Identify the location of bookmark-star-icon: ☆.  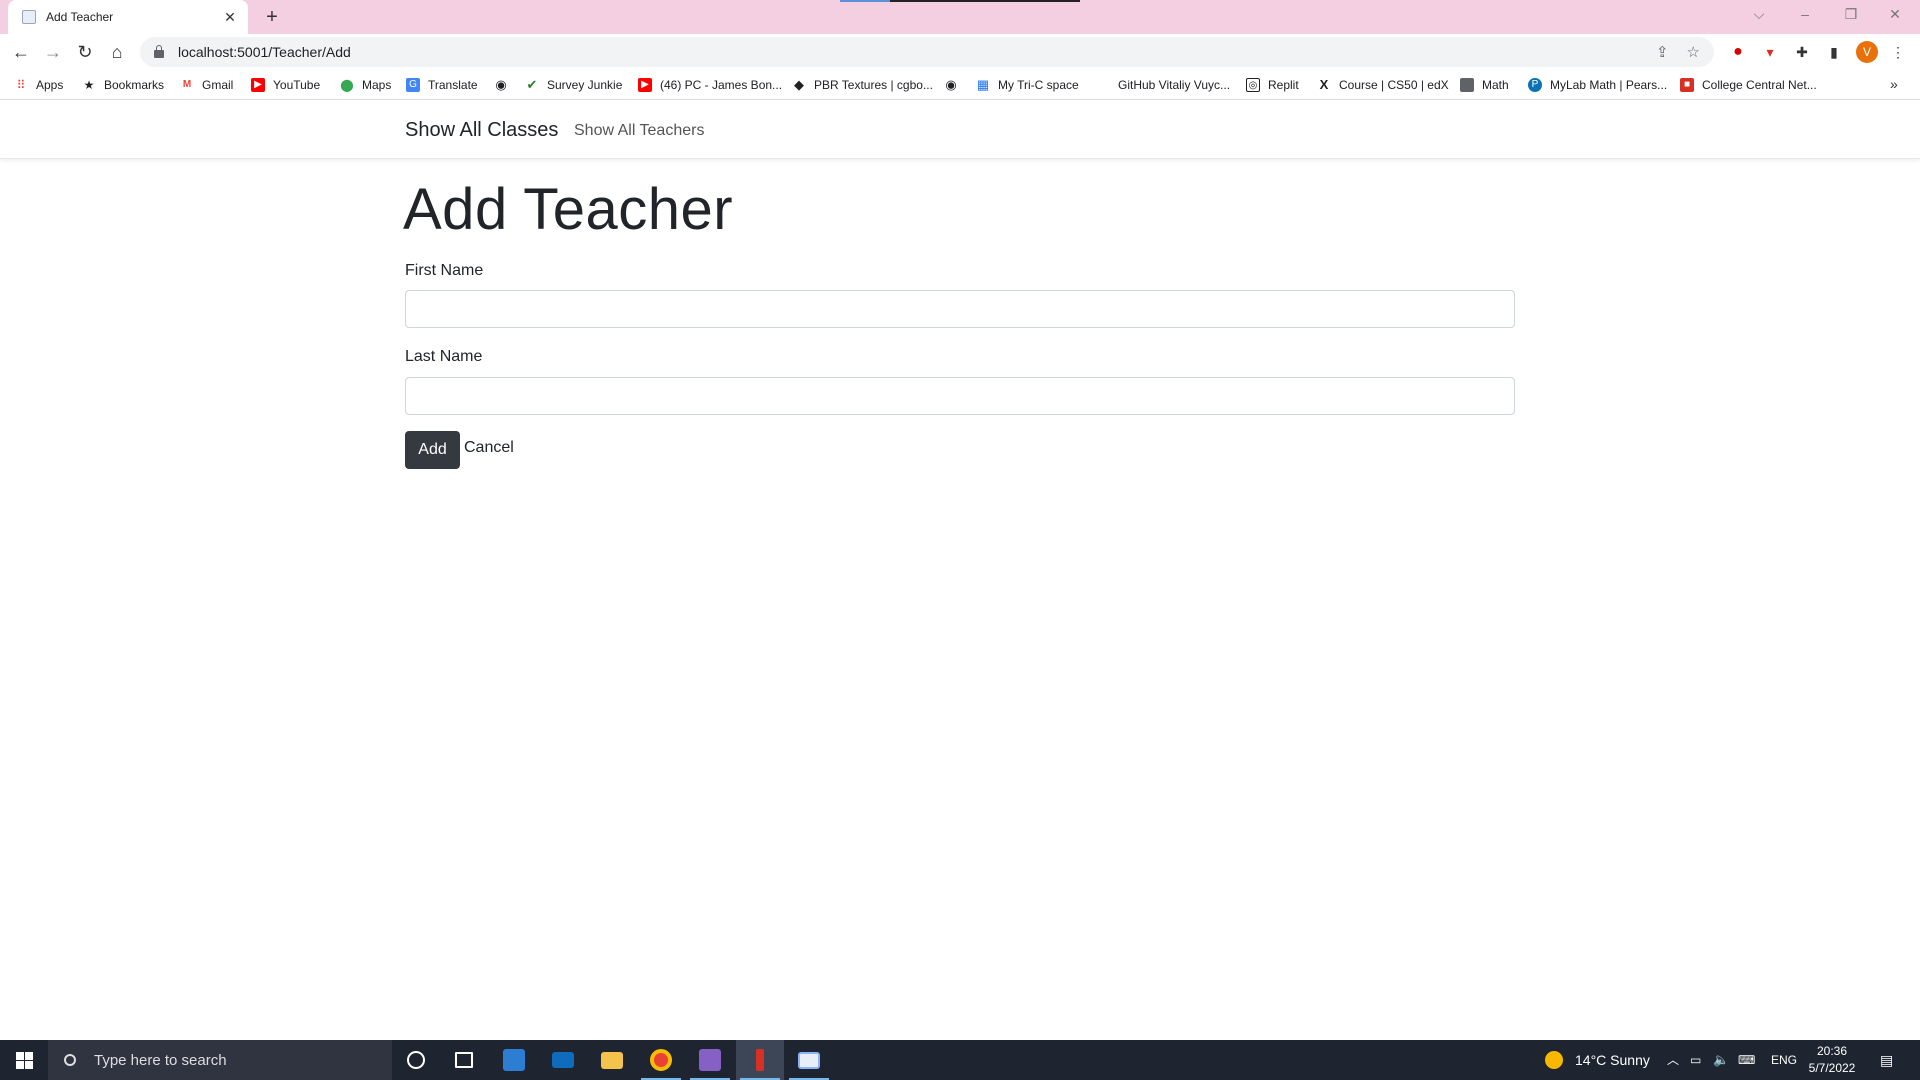
(1693, 52).